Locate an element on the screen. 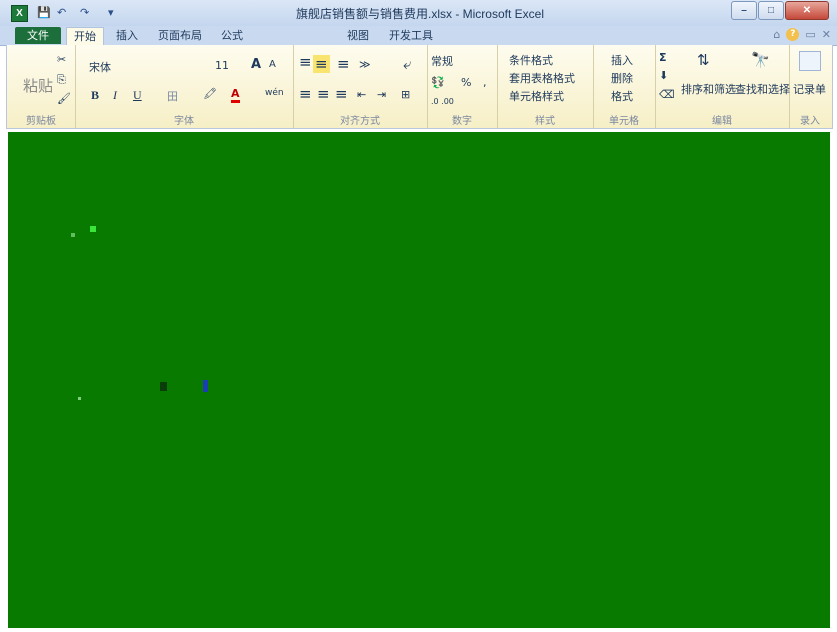  number-group: 常规 💱 % , .0 .00 数字 is located at coordinates (462, 86).